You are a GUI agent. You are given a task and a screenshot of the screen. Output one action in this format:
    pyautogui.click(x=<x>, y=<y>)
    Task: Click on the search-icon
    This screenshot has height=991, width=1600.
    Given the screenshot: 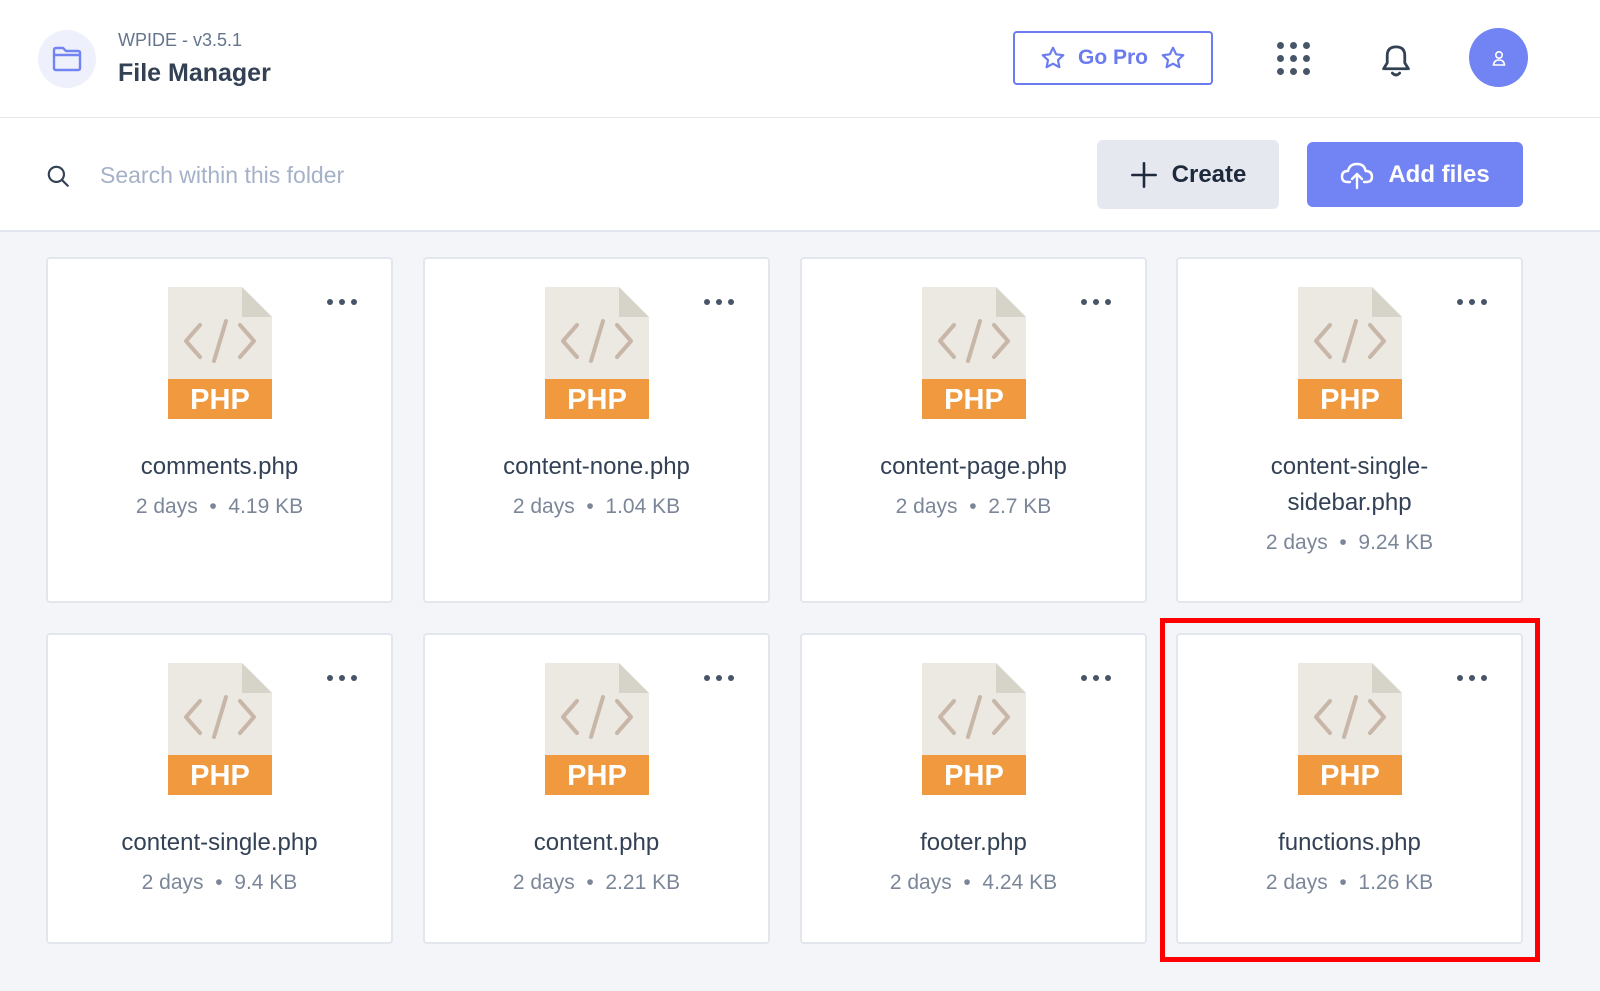 What is the action you would take?
    pyautogui.click(x=58, y=176)
    